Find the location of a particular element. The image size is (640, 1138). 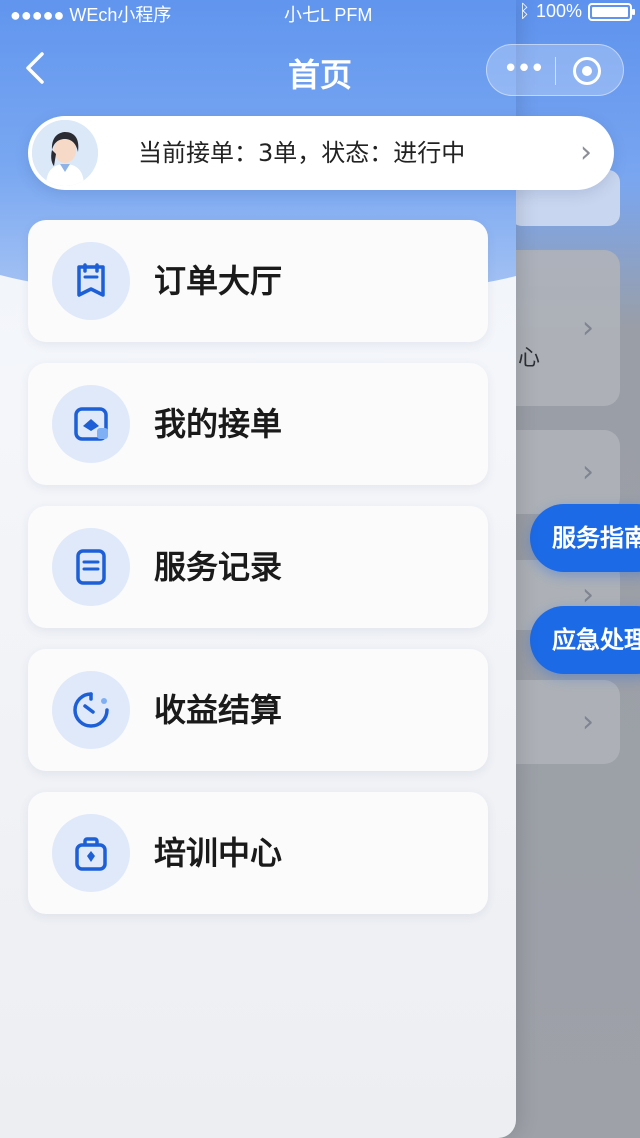

menu-label: 订单大厅 is located at coordinates (218, 281).